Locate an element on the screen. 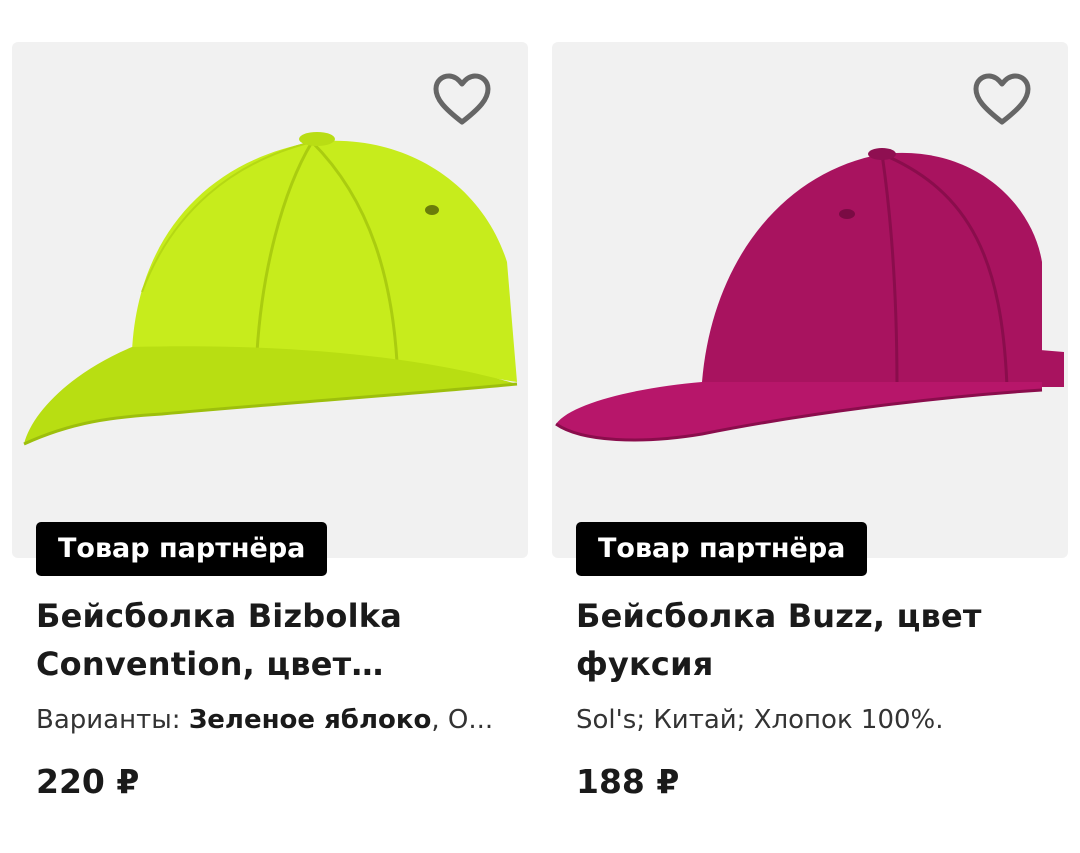  product-price: 188 ₽ is located at coordinates (628, 781).